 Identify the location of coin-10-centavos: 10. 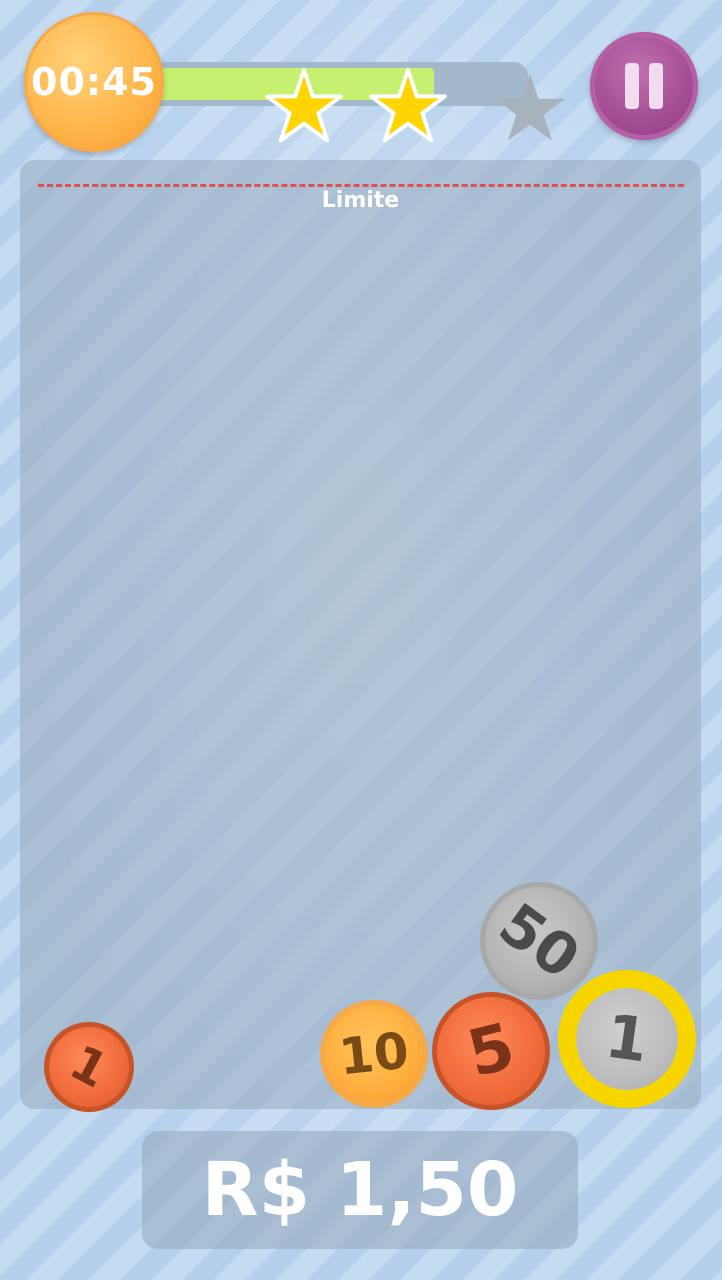
(374, 1054).